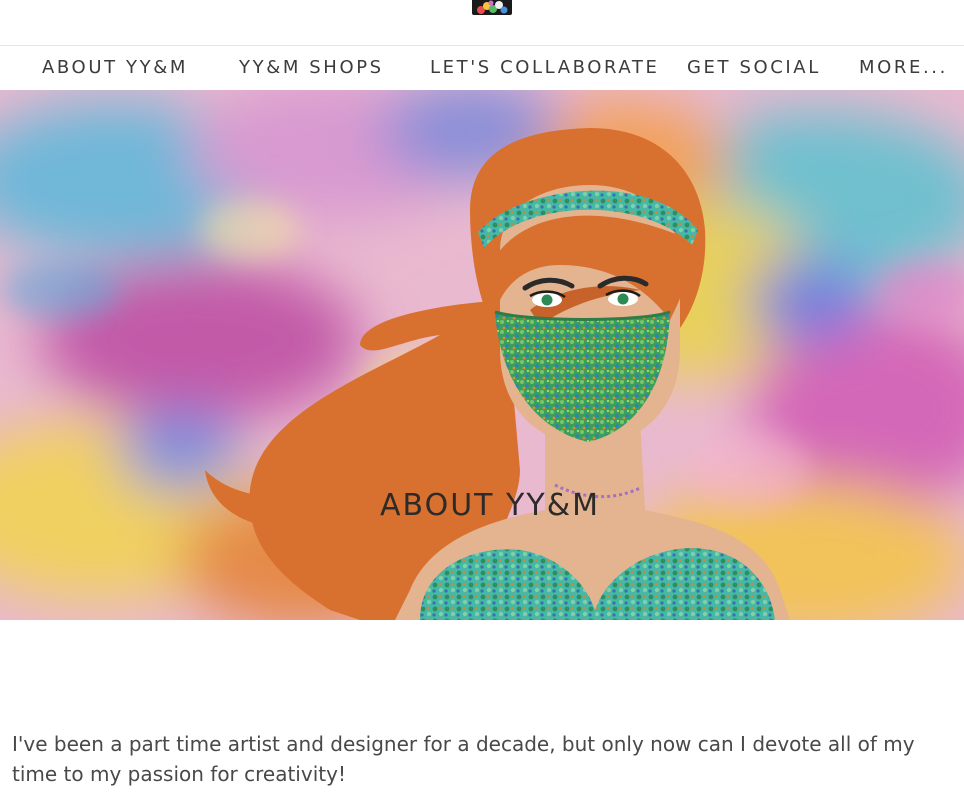  I want to click on nav-item-collaborate: LET'S COLLABORATE, so click(544, 68).